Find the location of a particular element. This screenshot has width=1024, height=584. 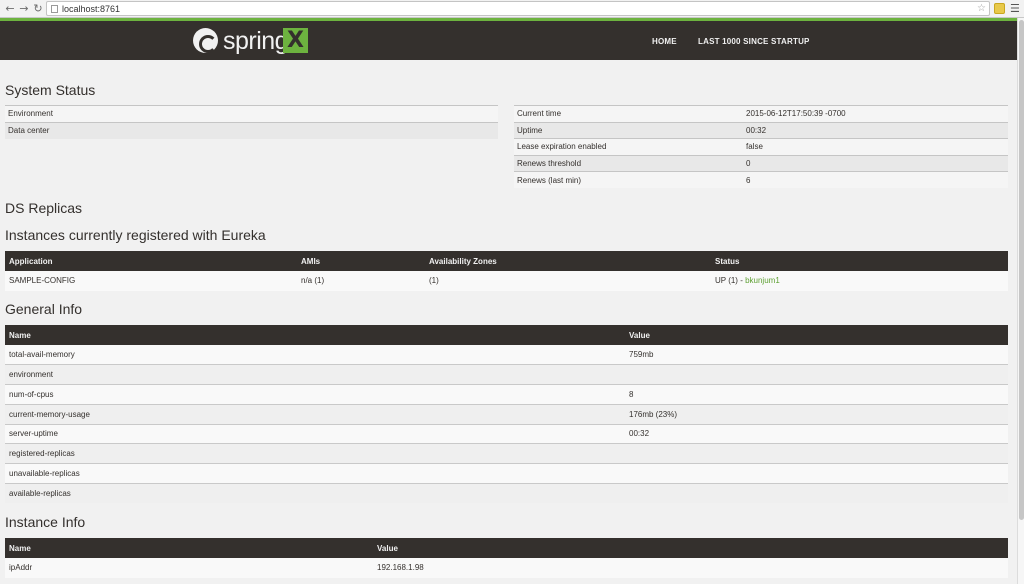

info-name: total-avail-memory is located at coordinates (315, 355).